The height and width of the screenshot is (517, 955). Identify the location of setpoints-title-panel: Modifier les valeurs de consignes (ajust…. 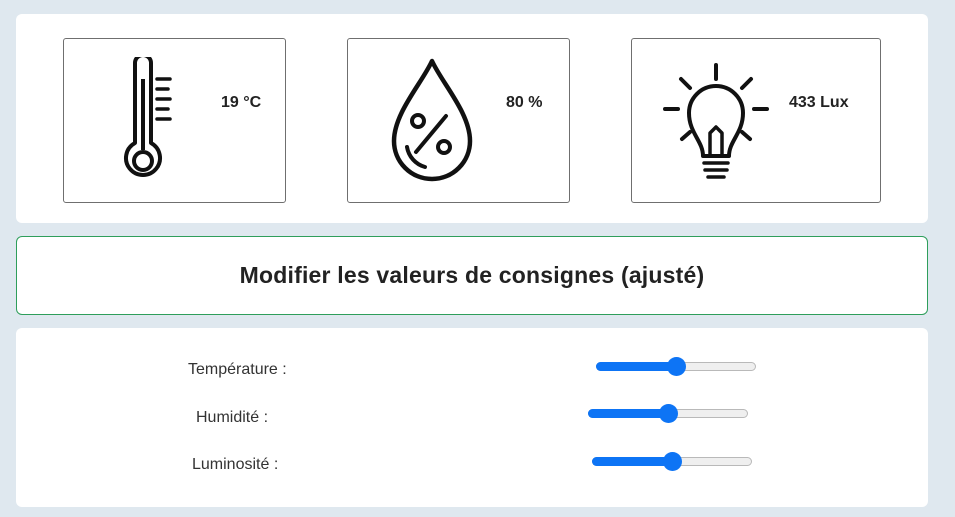
(472, 275).